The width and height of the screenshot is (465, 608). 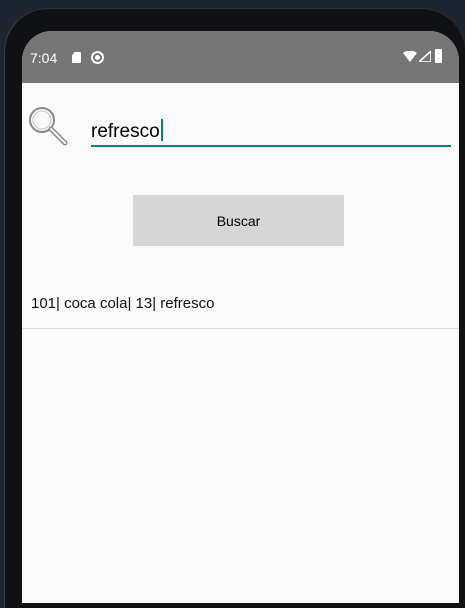 I want to click on results-list: 101| coca cola| 13| refresco, so click(x=240, y=305).